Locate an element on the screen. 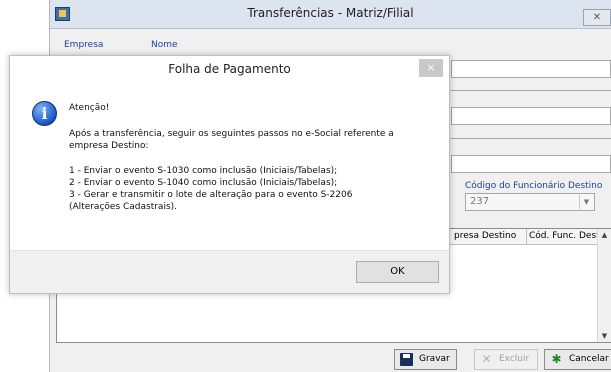  ok-button: OK is located at coordinates (397, 272).